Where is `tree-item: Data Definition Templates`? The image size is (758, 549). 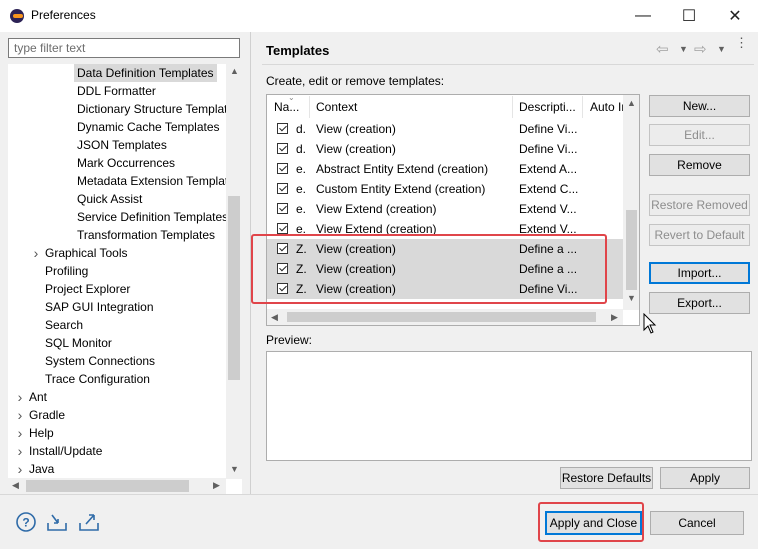 tree-item: Data Definition Templates is located at coordinates (145, 73).